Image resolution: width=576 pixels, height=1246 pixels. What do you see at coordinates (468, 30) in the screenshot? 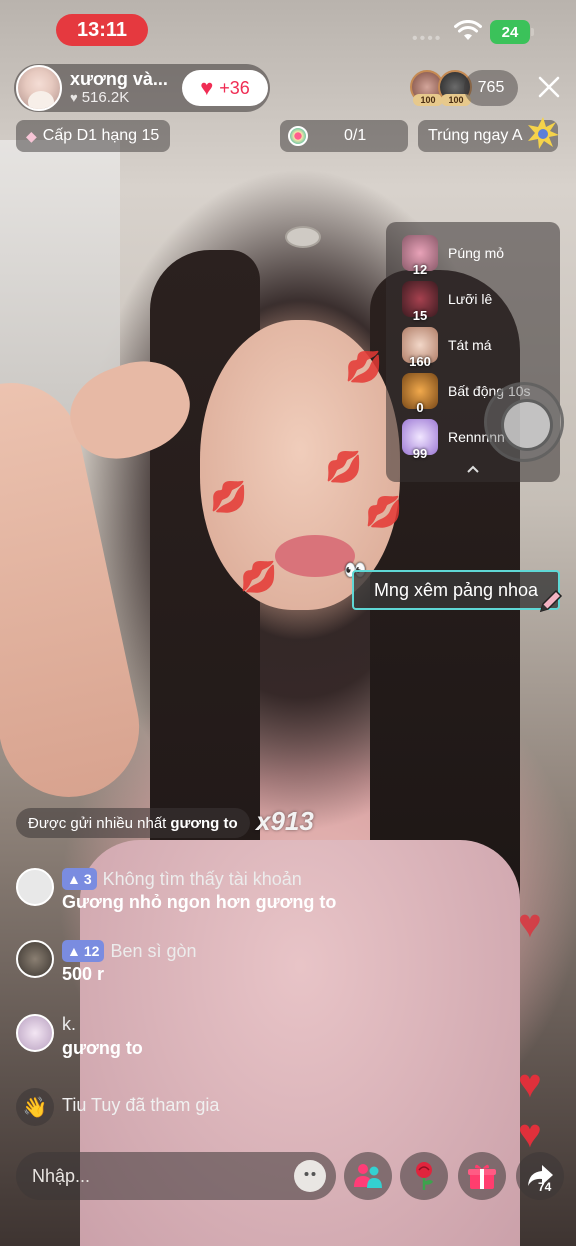
I see `wifi-icon` at bounding box center [468, 30].